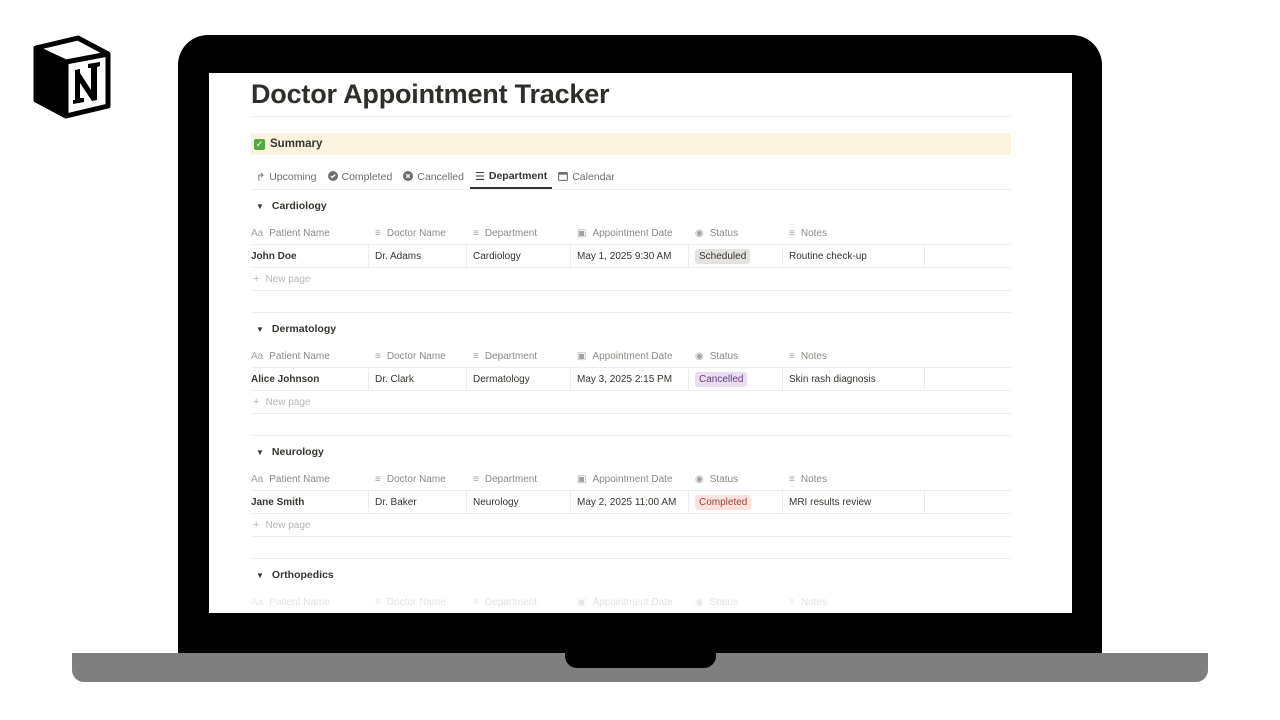 The width and height of the screenshot is (1280, 720). Describe the element at coordinates (631, 452) in the screenshot. I see `group-header: ▼ Neurology` at that location.